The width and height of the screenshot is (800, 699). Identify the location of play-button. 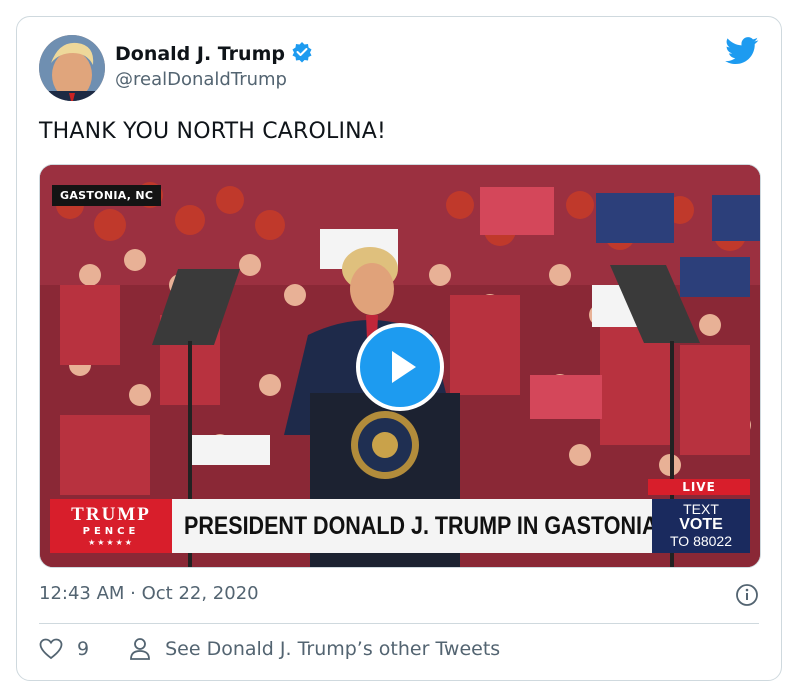
(400, 367).